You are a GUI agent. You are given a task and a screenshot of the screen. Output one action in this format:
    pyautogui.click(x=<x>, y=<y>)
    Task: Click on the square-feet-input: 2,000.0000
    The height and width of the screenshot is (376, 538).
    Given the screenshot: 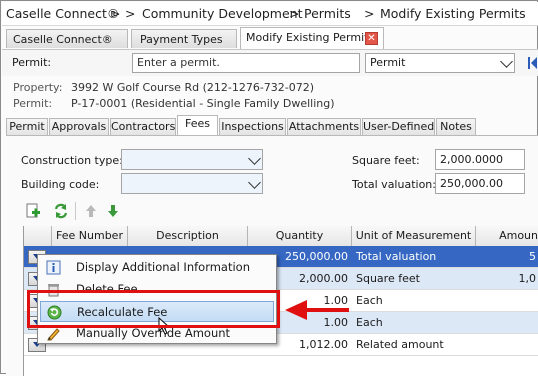 What is the action you would take?
    pyautogui.click(x=480, y=159)
    